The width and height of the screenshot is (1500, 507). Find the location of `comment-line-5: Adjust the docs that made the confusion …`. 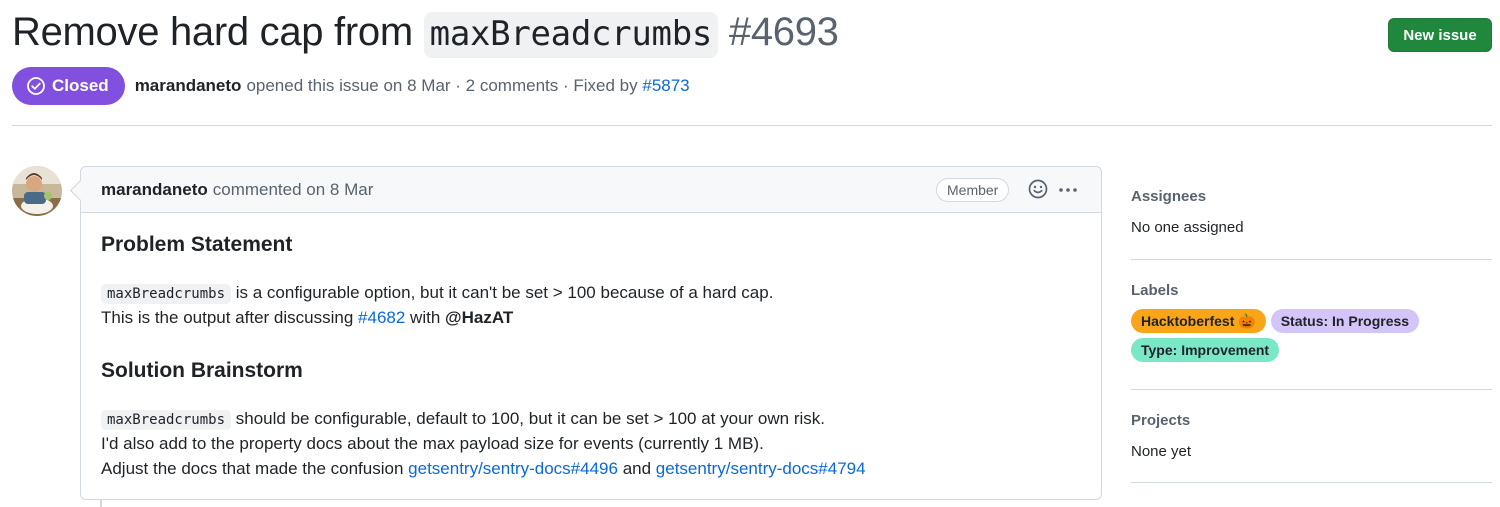

comment-line-5: Adjust the docs that made the confusion … is located at coordinates (483, 468).